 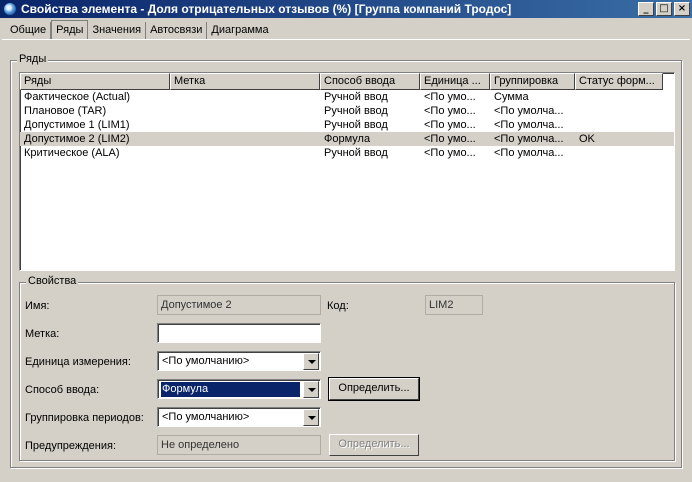 What do you see at coordinates (65, 111) in the screenshot?
I see `cell-series-name: Плановое (TAR)` at bounding box center [65, 111].